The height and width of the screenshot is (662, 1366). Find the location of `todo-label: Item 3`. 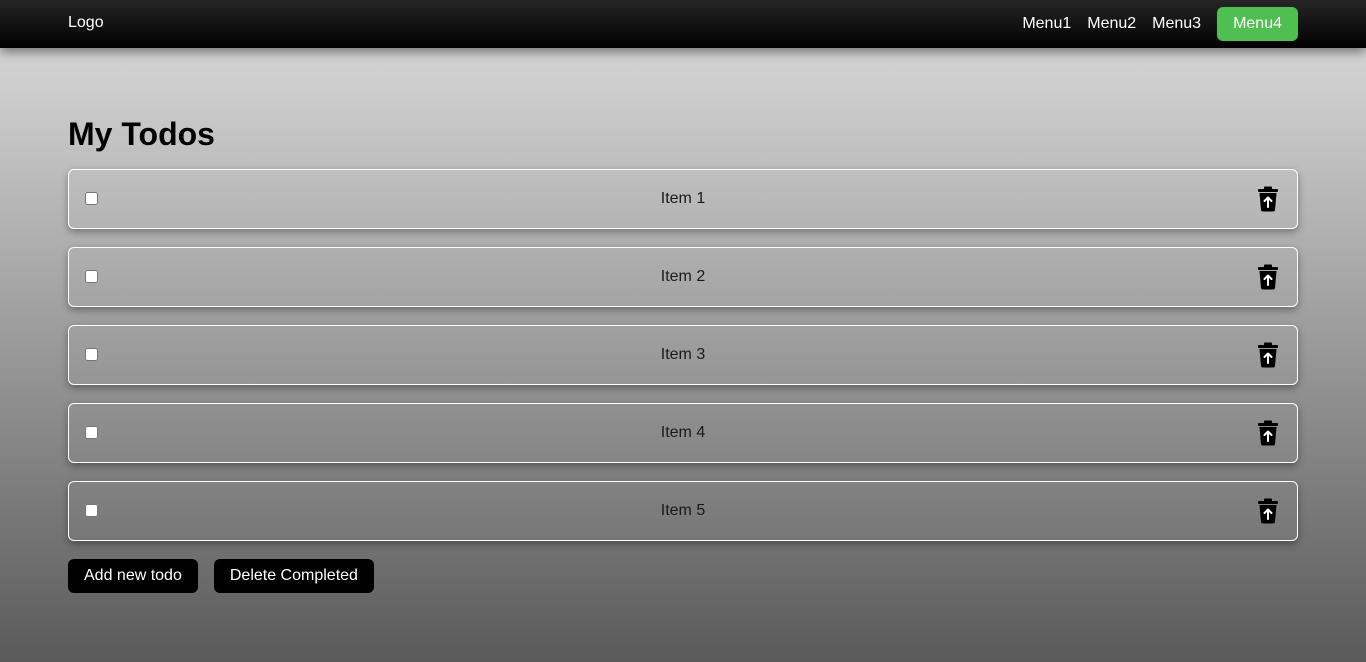

todo-label: Item 3 is located at coordinates (683, 354).